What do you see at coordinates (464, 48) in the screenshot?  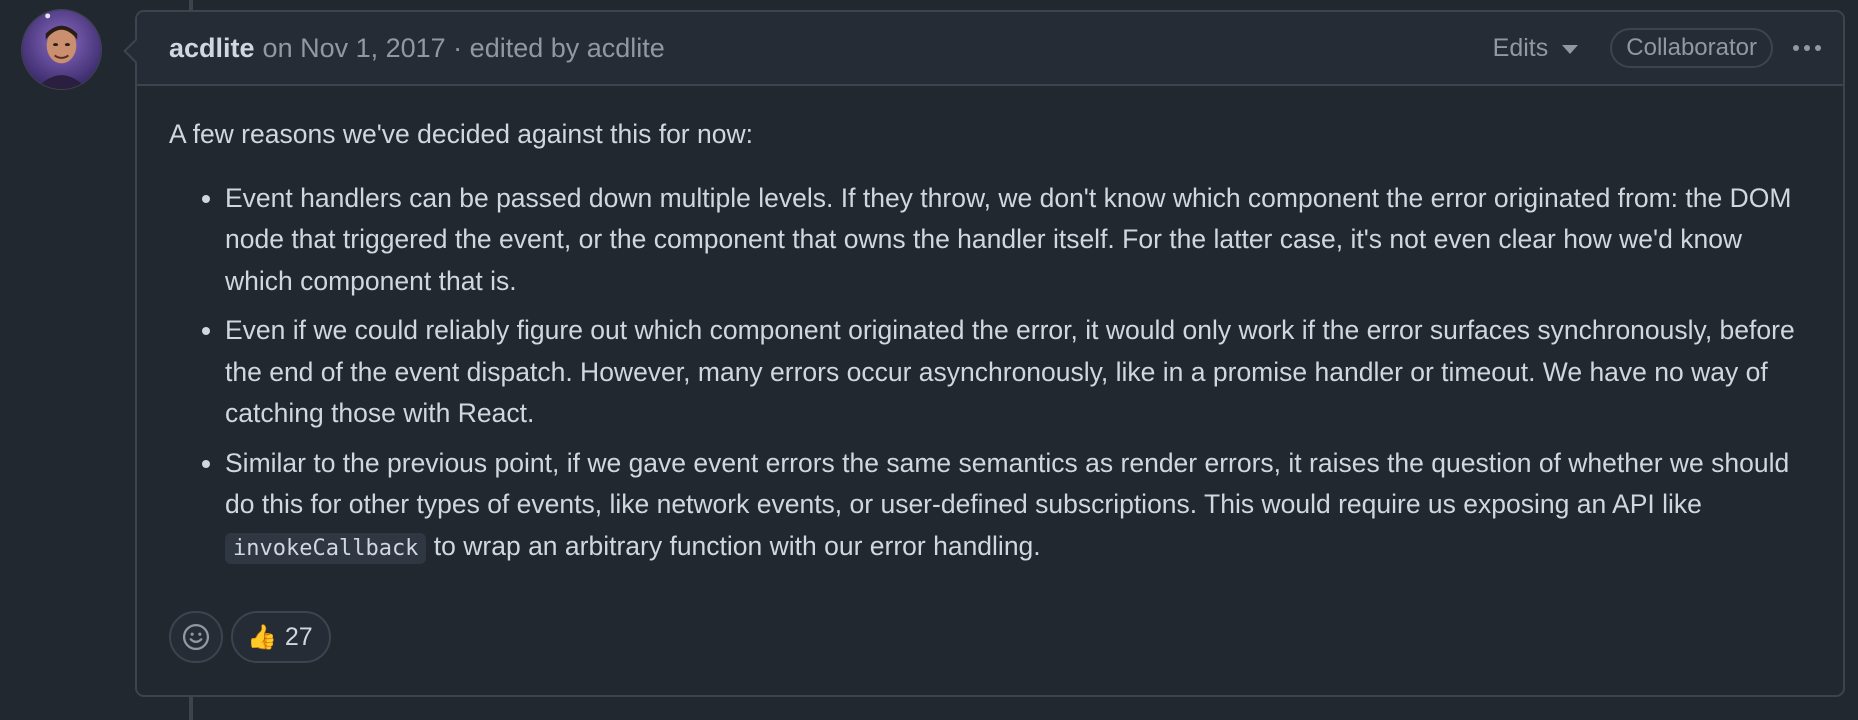 I see `comment-meta: on Nov 1, 2017 · edited by acdlite` at bounding box center [464, 48].